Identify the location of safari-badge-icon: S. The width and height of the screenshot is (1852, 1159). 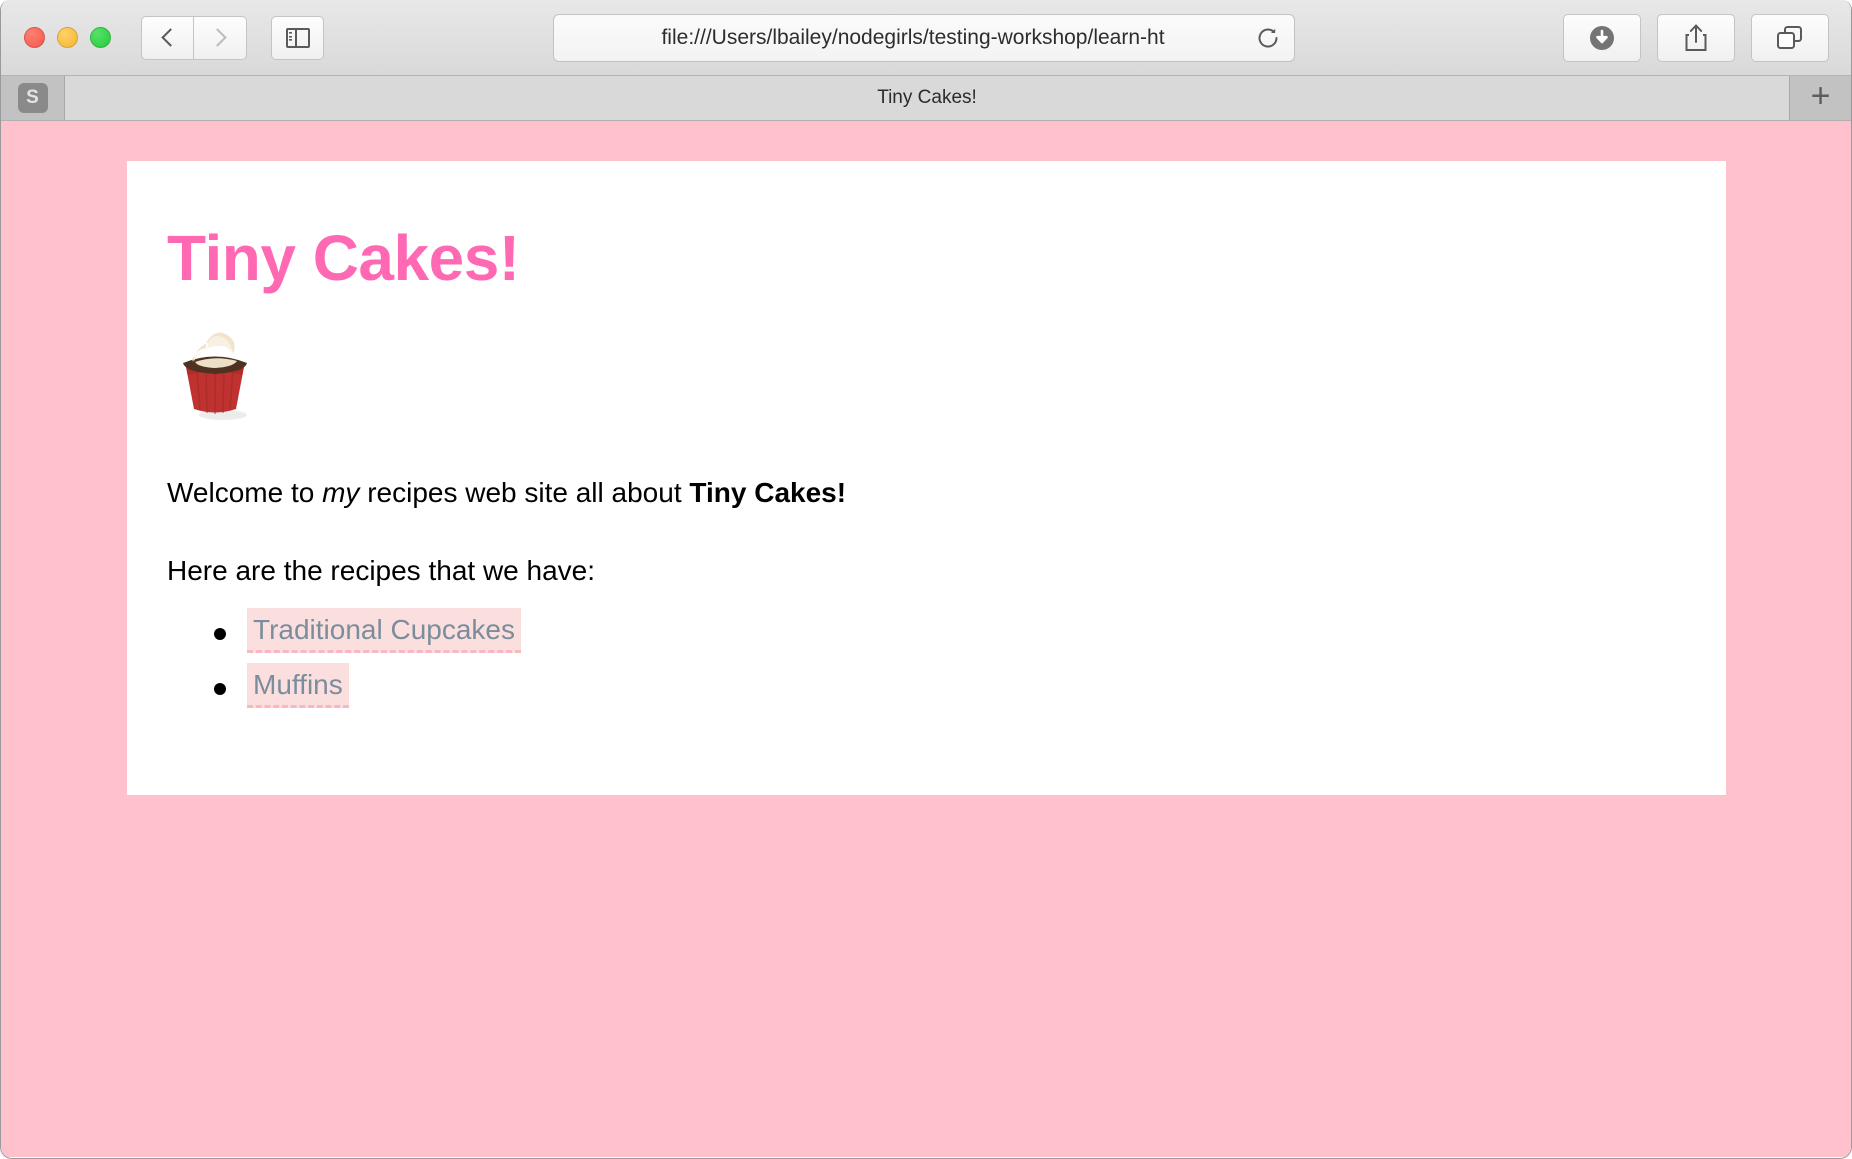
(32, 98).